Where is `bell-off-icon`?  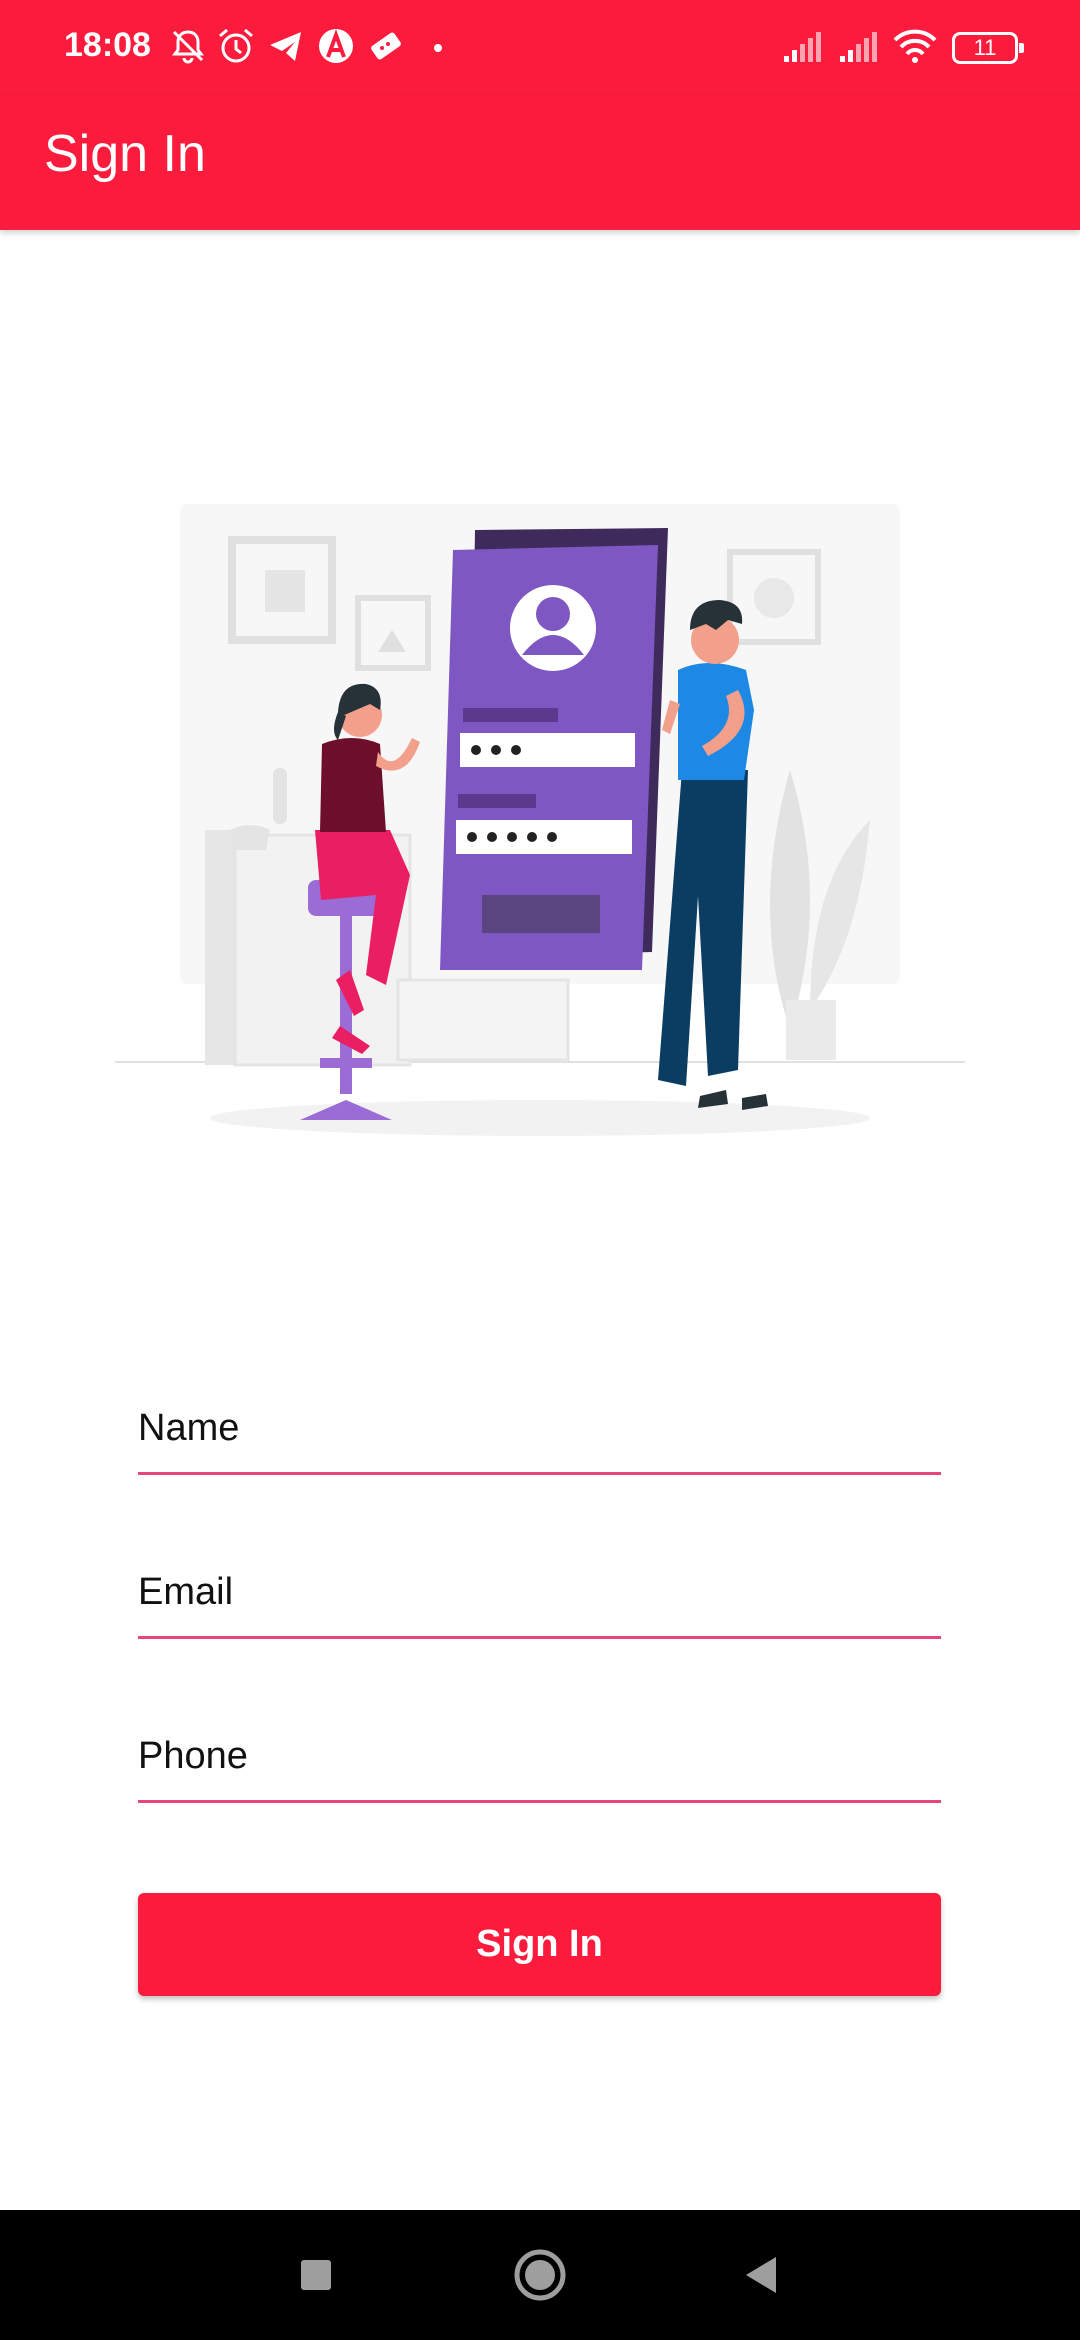
bell-off-icon is located at coordinates (188, 47).